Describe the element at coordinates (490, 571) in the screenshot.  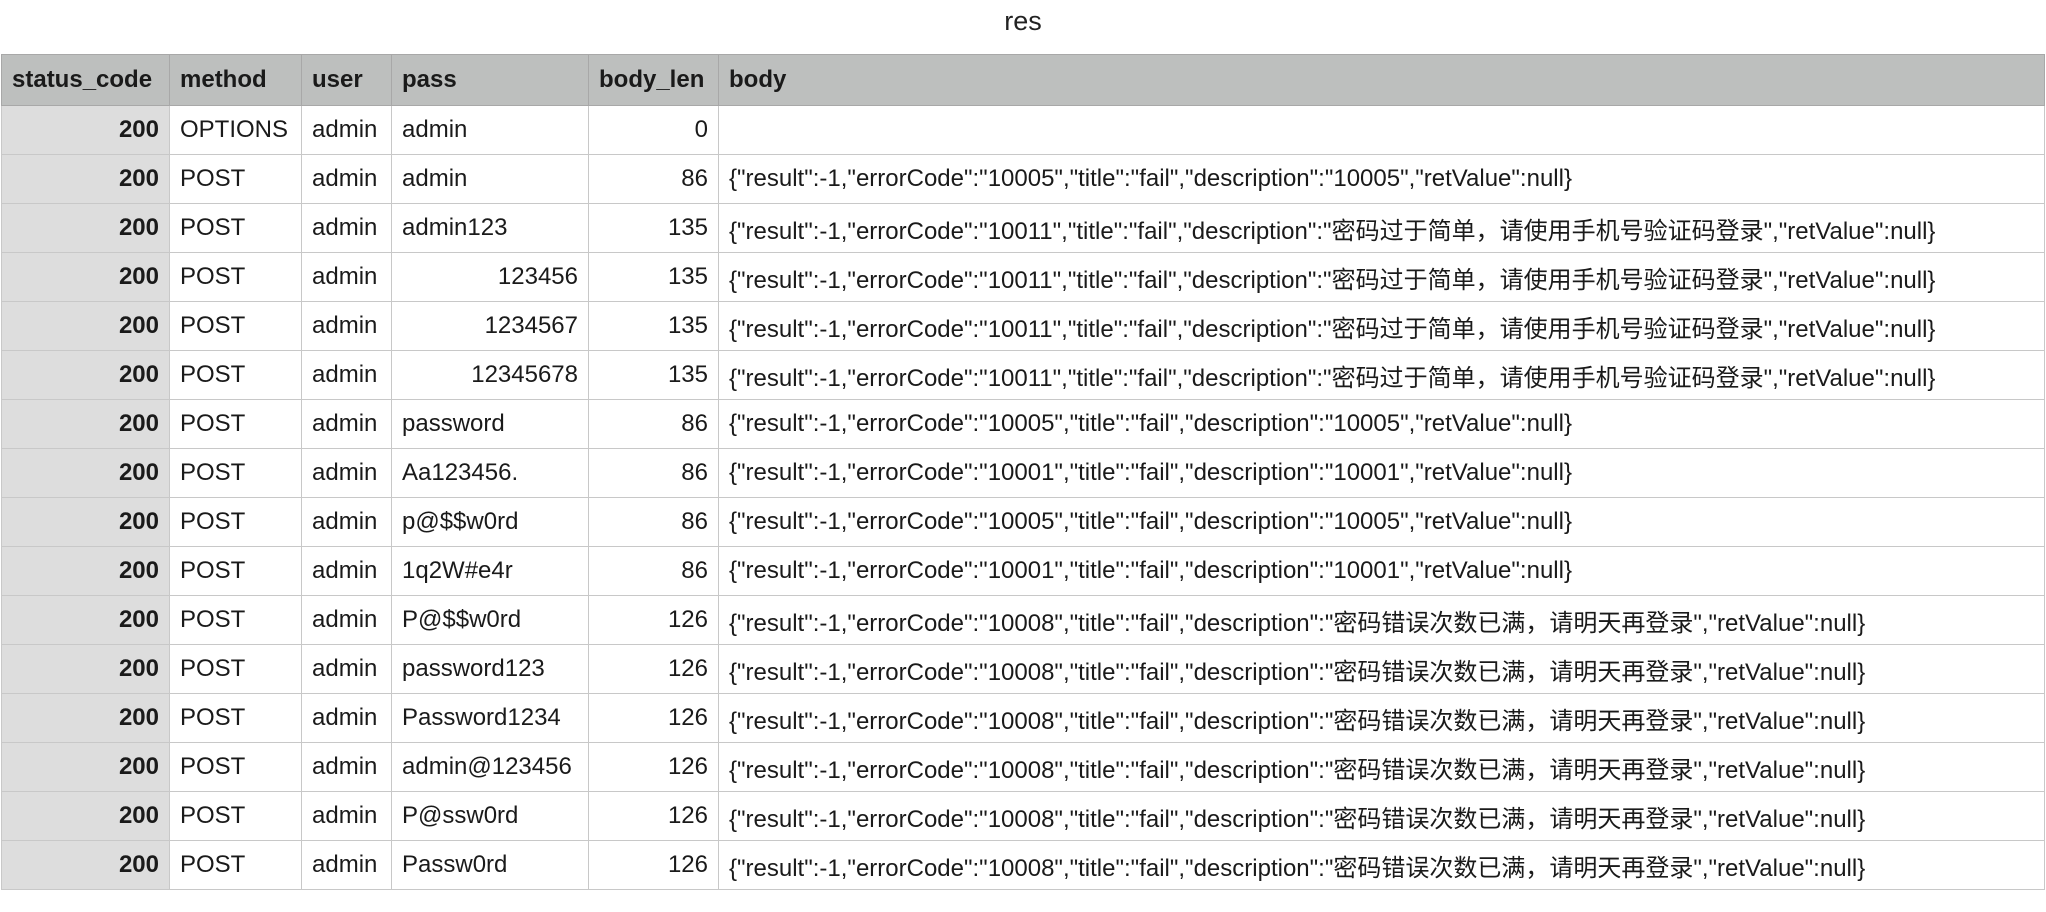
I see `cell-pass: 1q2W#e4r` at that location.